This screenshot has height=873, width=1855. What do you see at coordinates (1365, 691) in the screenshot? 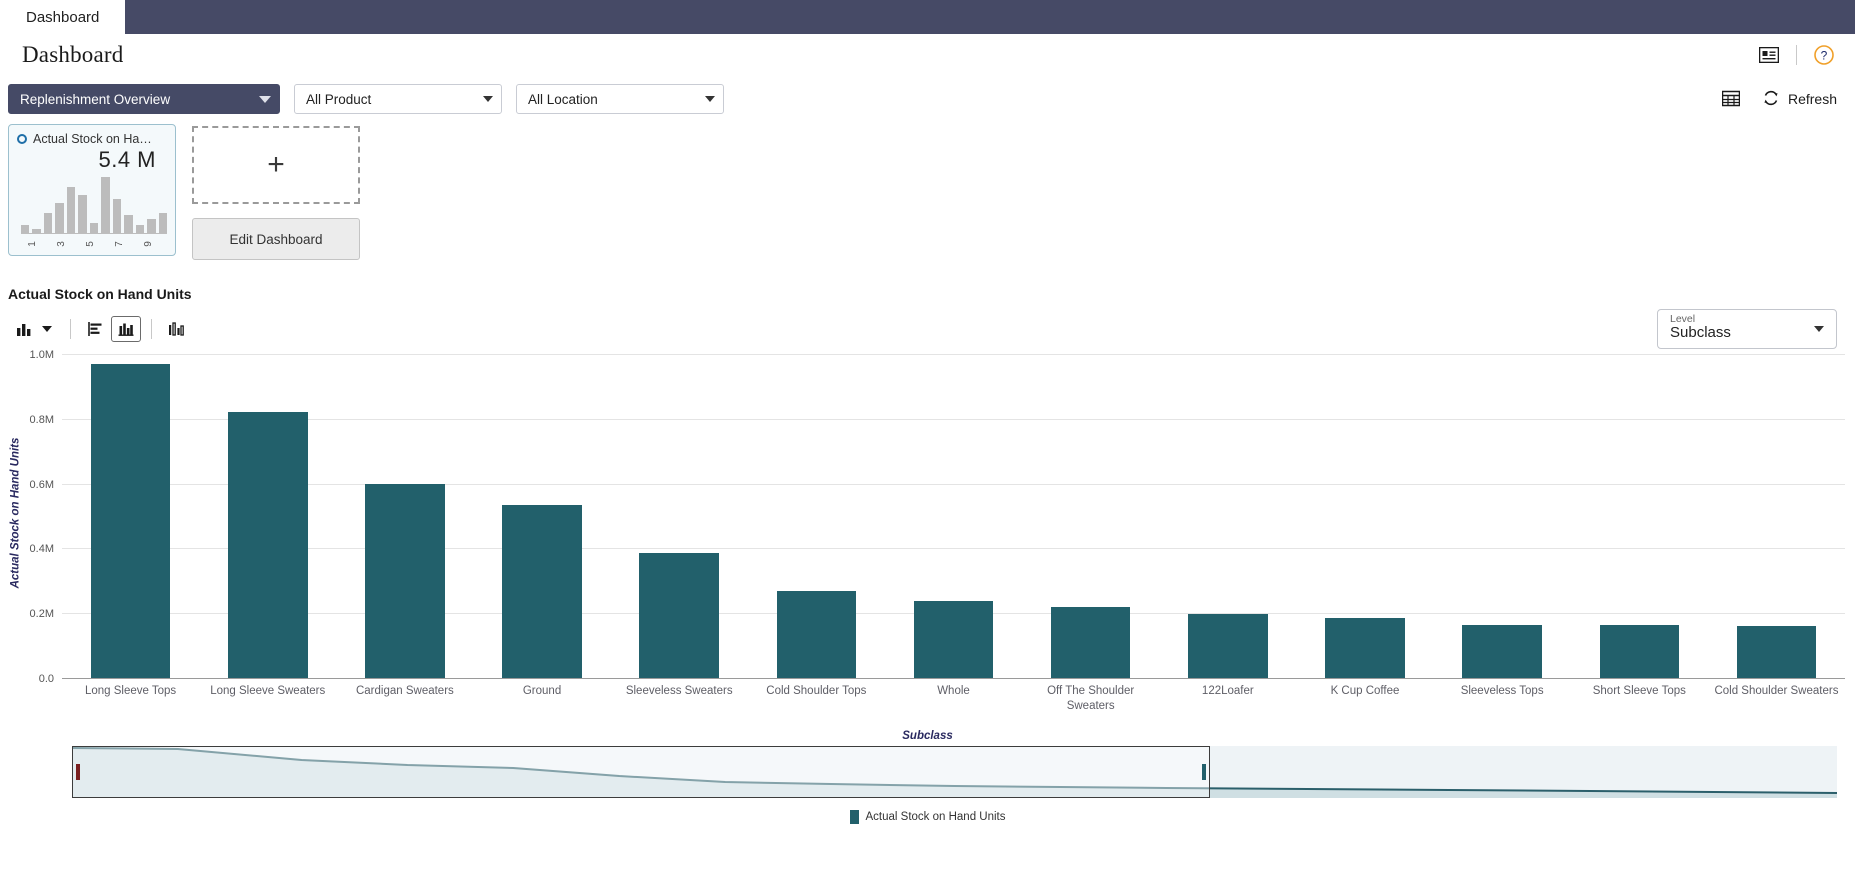
I see `x-axis-tick-label: K Cup Coffee` at bounding box center [1365, 691].